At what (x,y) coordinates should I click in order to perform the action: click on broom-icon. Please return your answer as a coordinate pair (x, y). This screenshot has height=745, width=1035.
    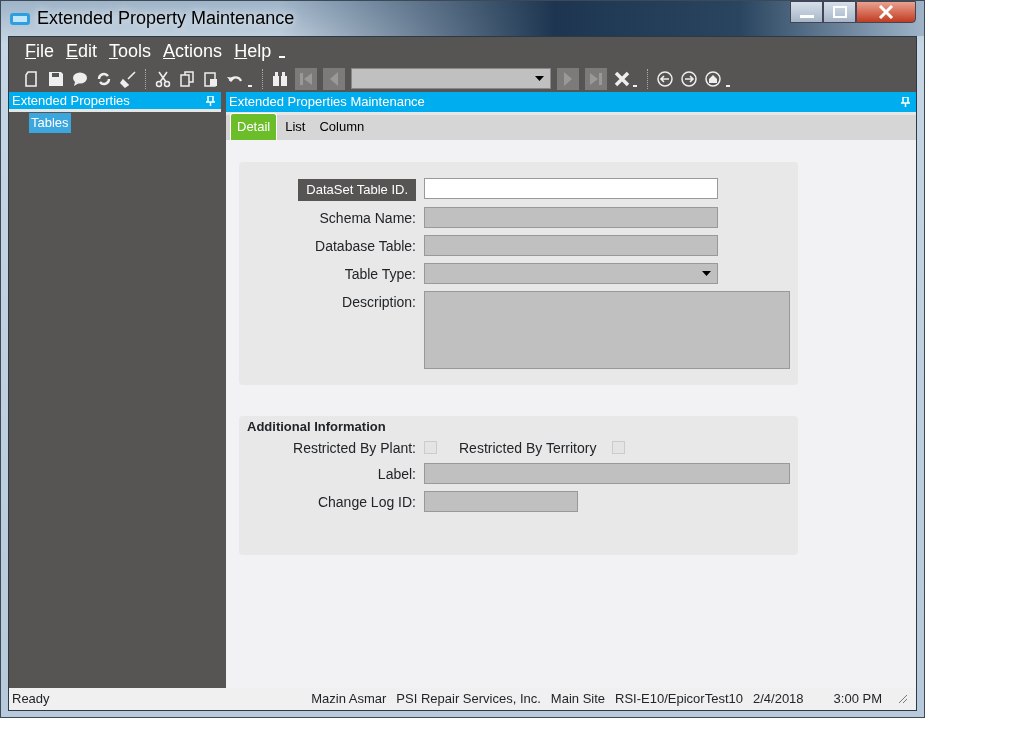
    Looking at the image, I should click on (128, 78).